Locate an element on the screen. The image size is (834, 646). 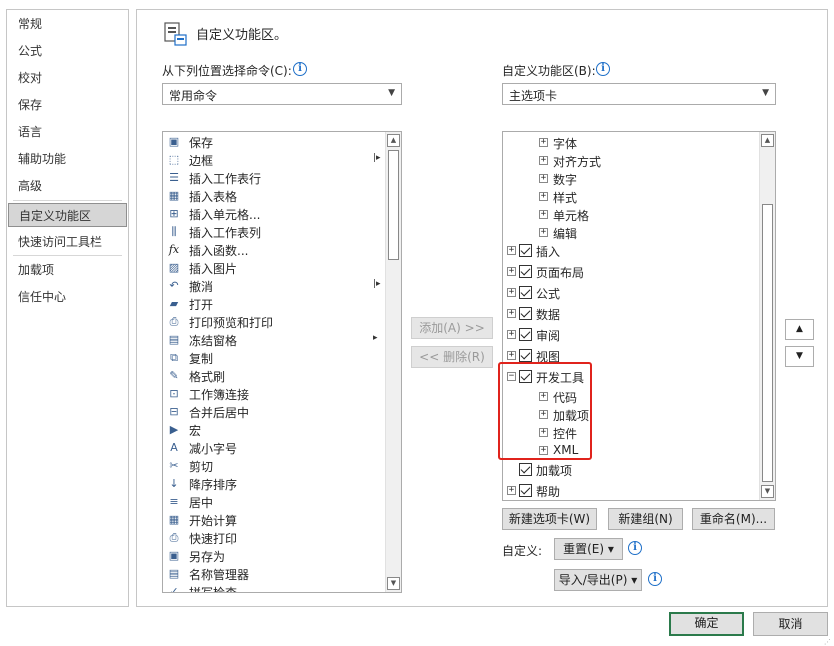
nav-item: 辅助功能 is located at coordinates (67, 159).